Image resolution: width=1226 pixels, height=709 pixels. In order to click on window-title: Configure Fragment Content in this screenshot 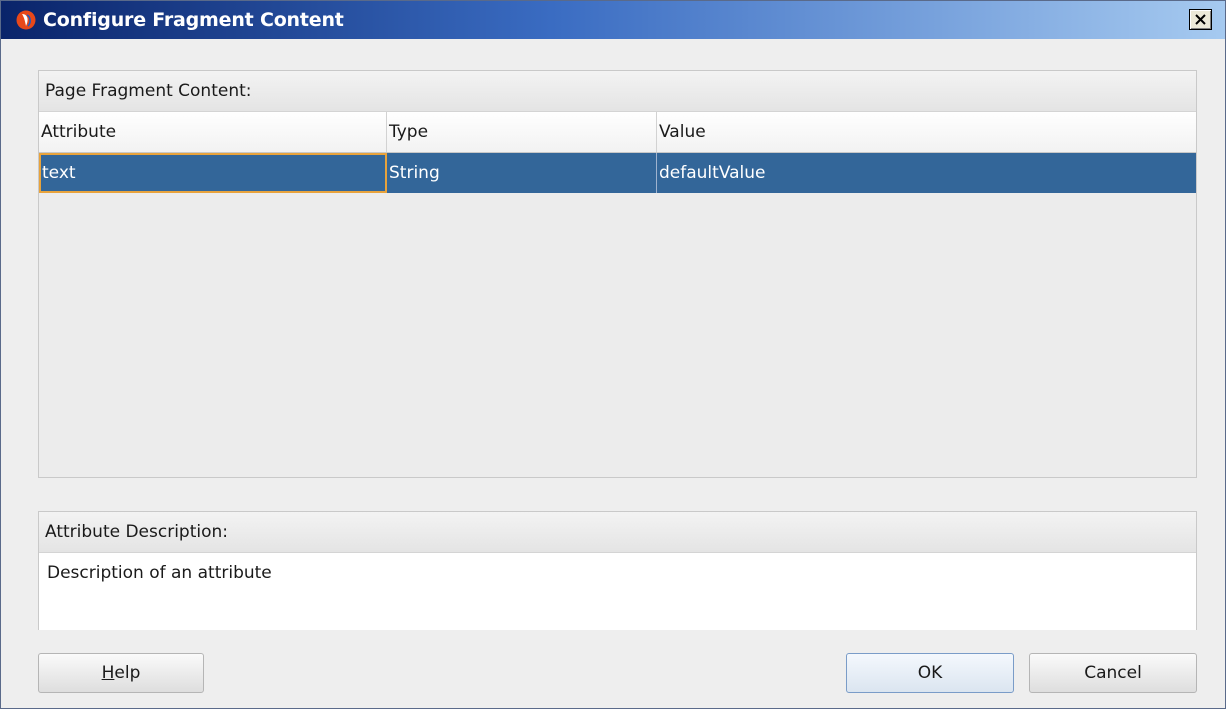, I will do `click(193, 20)`.